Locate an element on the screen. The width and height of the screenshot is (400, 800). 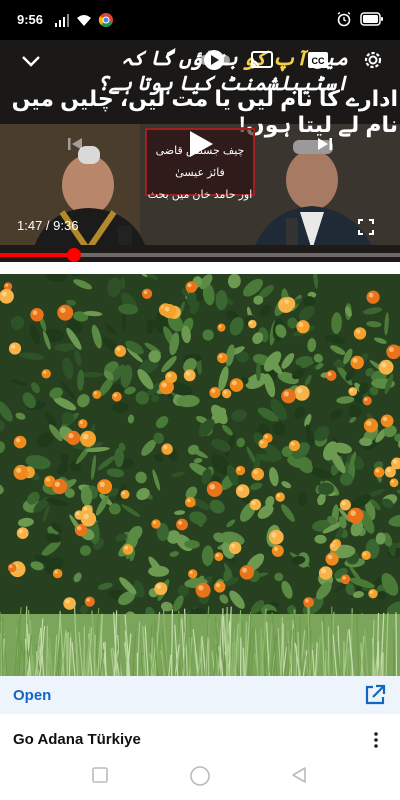
status-time: 9:56 is located at coordinates (30, 19).